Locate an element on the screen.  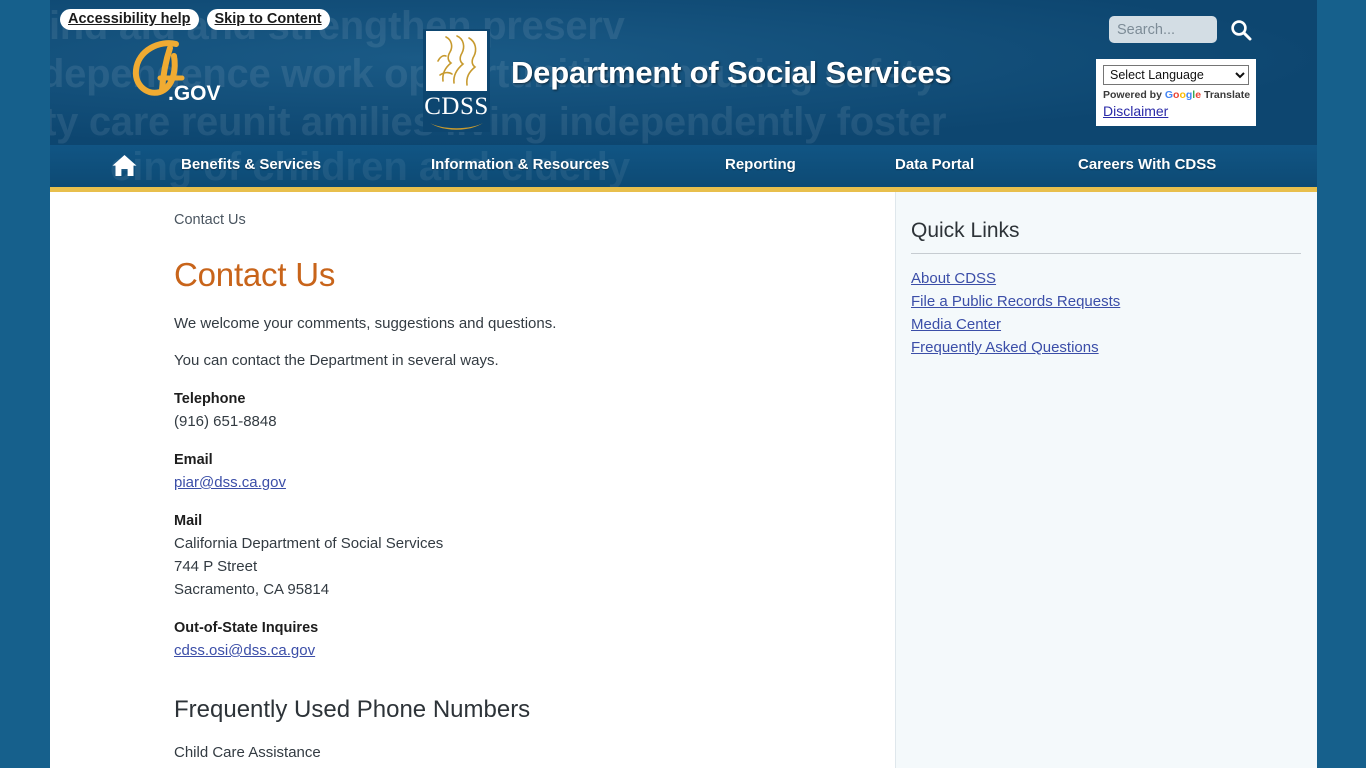
nav-item-reporting: Reporting is located at coordinates (760, 164).